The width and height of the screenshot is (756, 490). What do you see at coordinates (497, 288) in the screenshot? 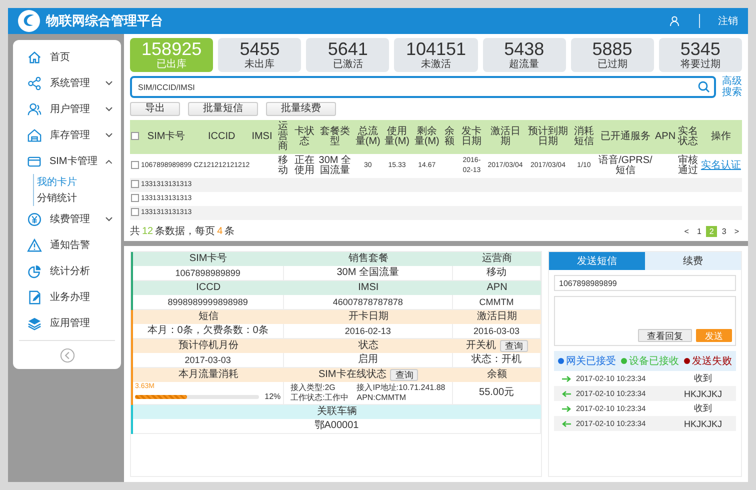
I see `field-label: APN` at bounding box center [497, 288].